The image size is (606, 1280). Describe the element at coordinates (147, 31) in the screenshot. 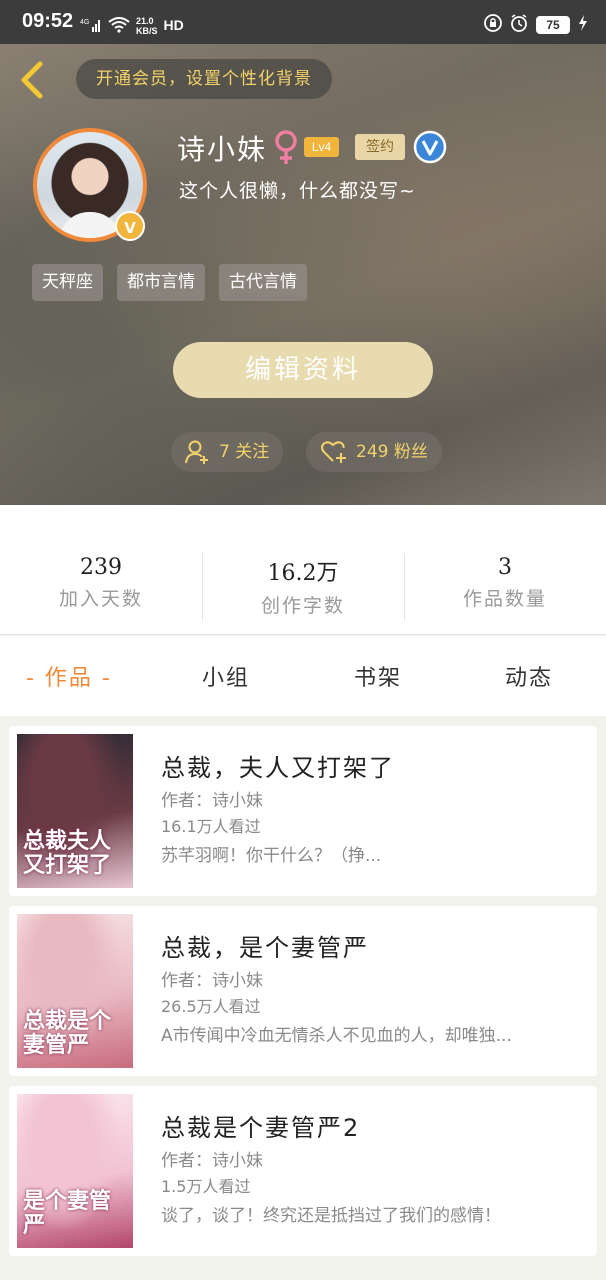

I see `network-speed-unit: KB/S` at that location.